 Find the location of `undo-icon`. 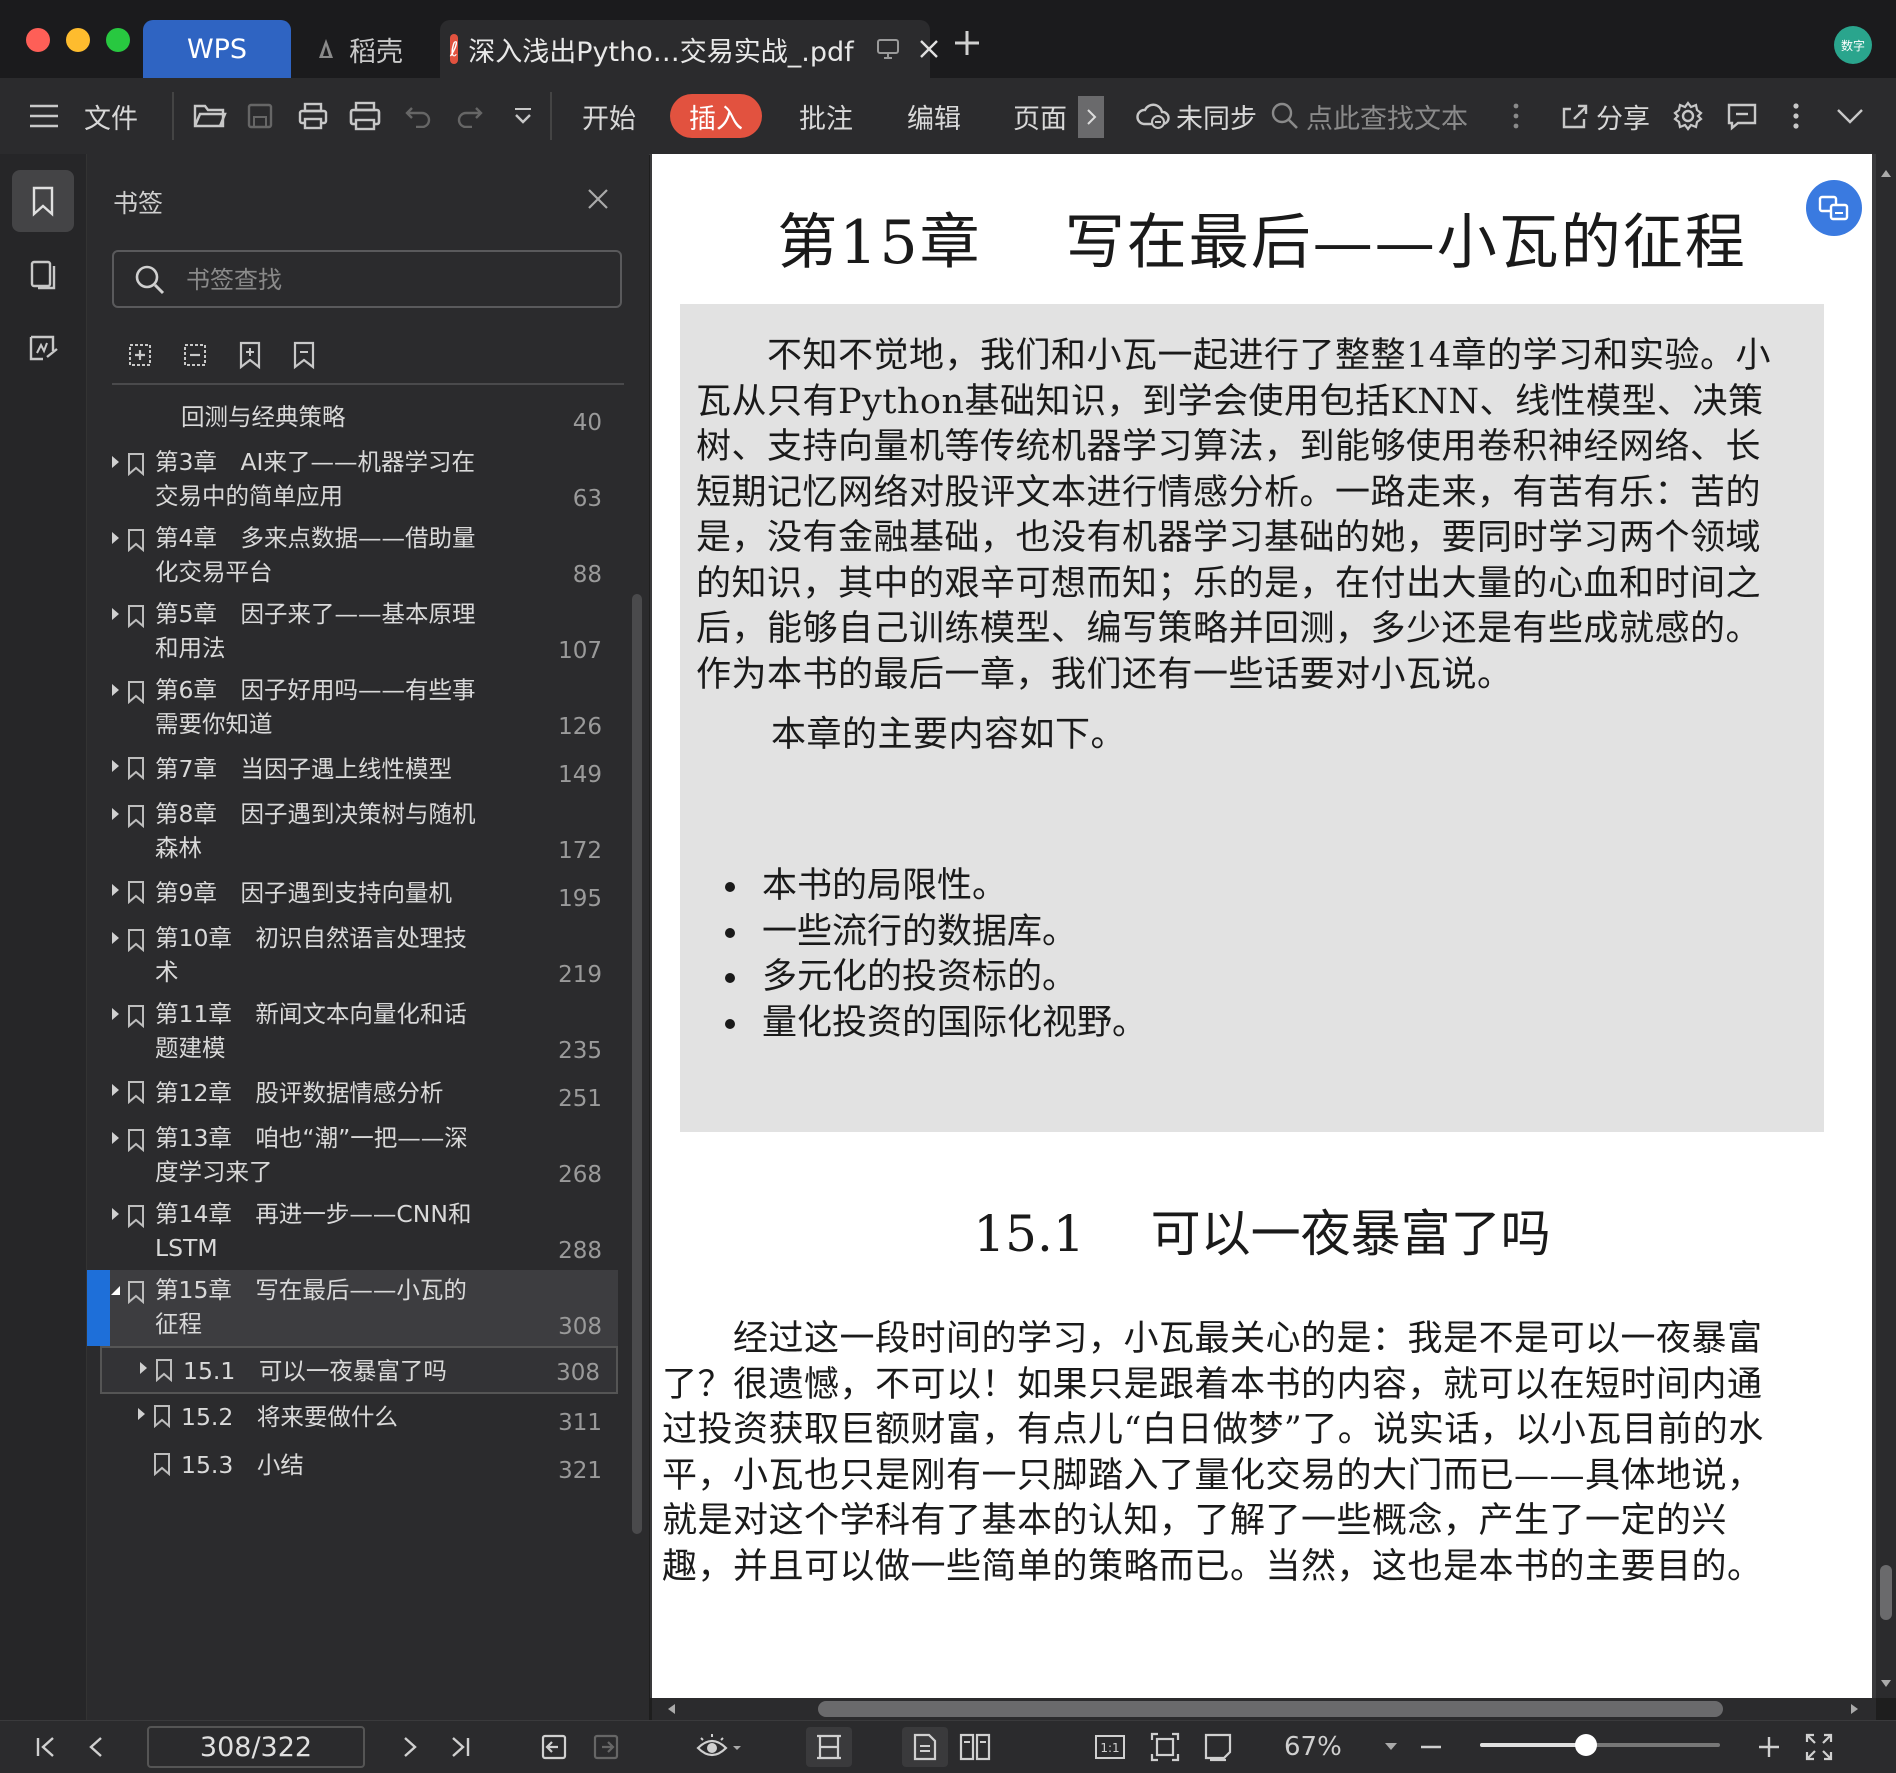

undo-icon is located at coordinates (418, 116).